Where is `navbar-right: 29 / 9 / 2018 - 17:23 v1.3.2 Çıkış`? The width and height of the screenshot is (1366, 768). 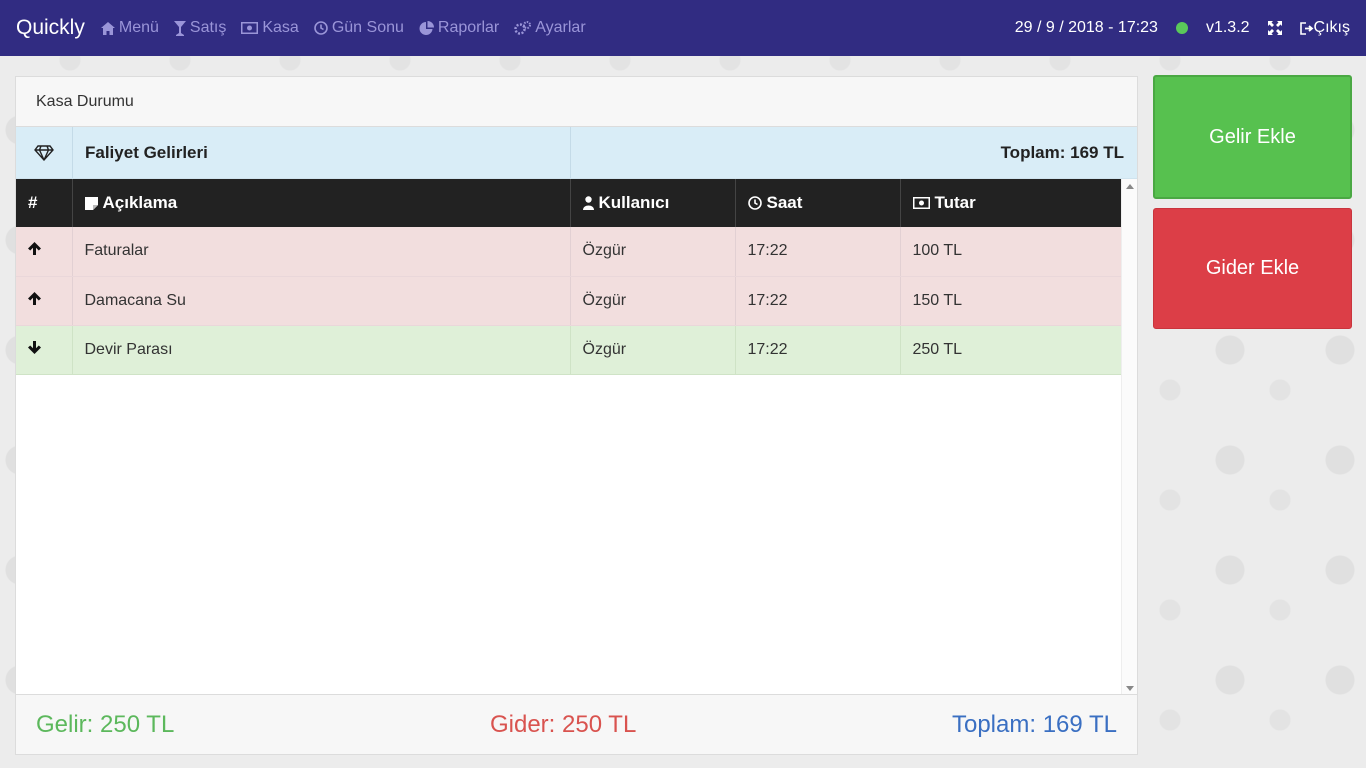 navbar-right: 29 / 9 / 2018 - 17:23 v1.3.2 Çıkış is located at coordinates (1173, 28).